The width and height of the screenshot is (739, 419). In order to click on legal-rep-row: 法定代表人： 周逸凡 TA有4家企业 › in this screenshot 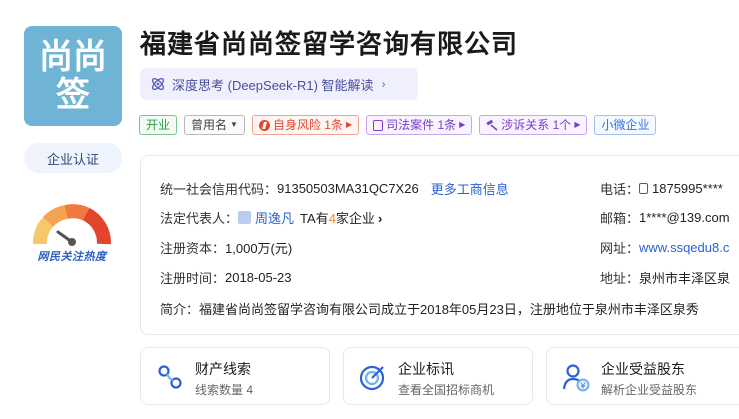, I will do `click(271, 217)`.